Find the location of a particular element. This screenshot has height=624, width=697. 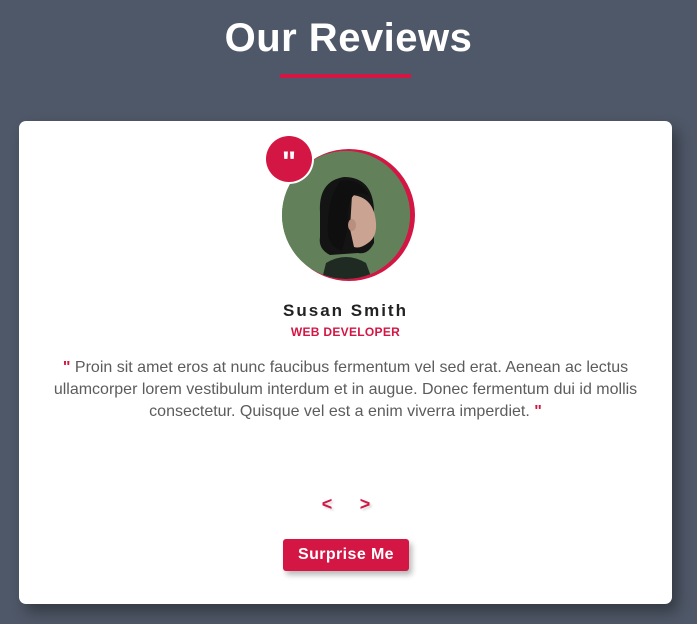

prev-button: < is located at coordinates (327, 504).